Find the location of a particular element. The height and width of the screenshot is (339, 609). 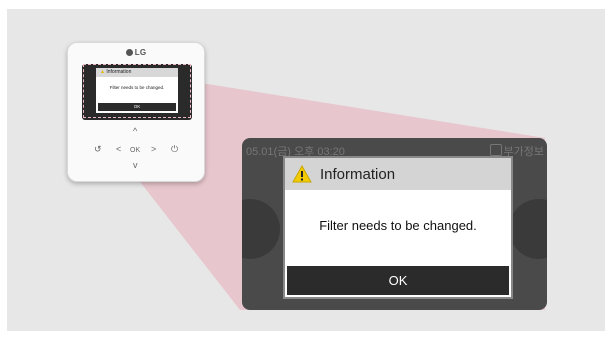

power-button: ⏻ is located at coordinates (174, 149).